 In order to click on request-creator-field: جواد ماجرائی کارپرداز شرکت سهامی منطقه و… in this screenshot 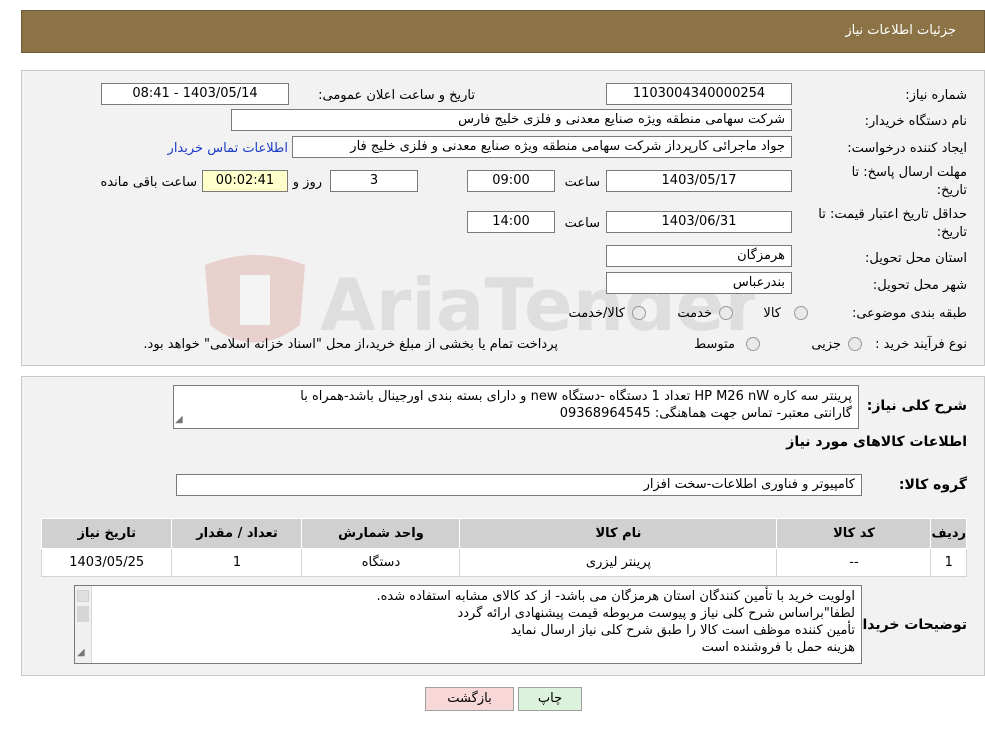, I will do `click(542, 147)`.